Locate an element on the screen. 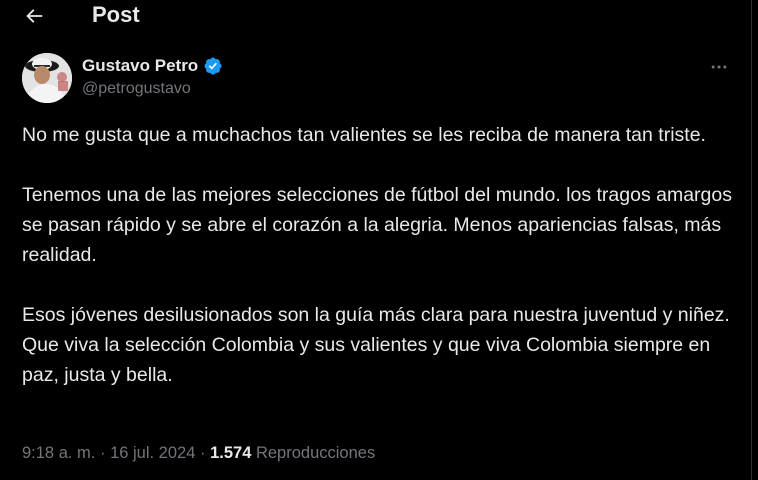 The width and height of the screenshot is (758, 480). more-options-button is located at coordinates (719, 67).